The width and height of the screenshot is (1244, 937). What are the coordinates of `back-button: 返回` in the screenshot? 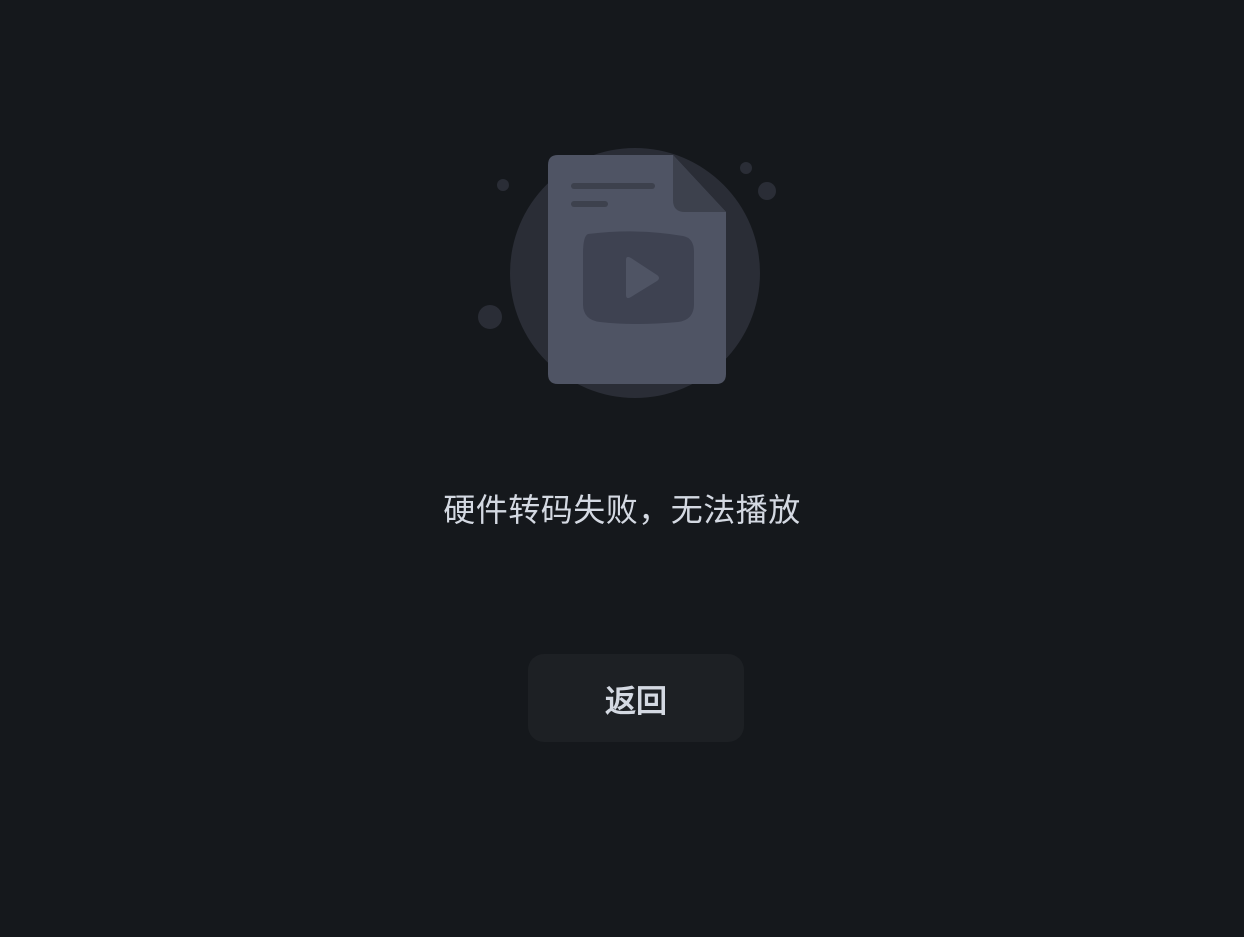 It's located at (636, 698).